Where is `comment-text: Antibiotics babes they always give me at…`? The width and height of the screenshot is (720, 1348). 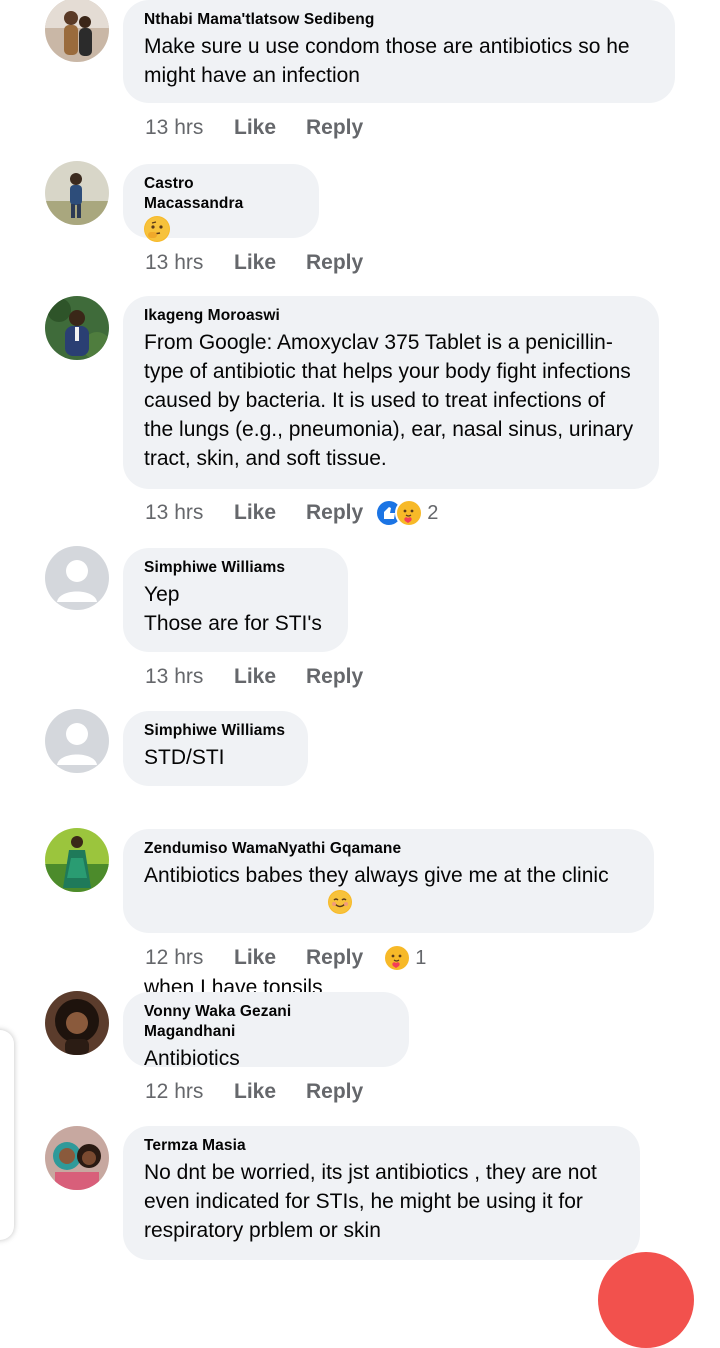
comment-text: Antibiotics babes they always give me at… is located at coordinates (388, 931).